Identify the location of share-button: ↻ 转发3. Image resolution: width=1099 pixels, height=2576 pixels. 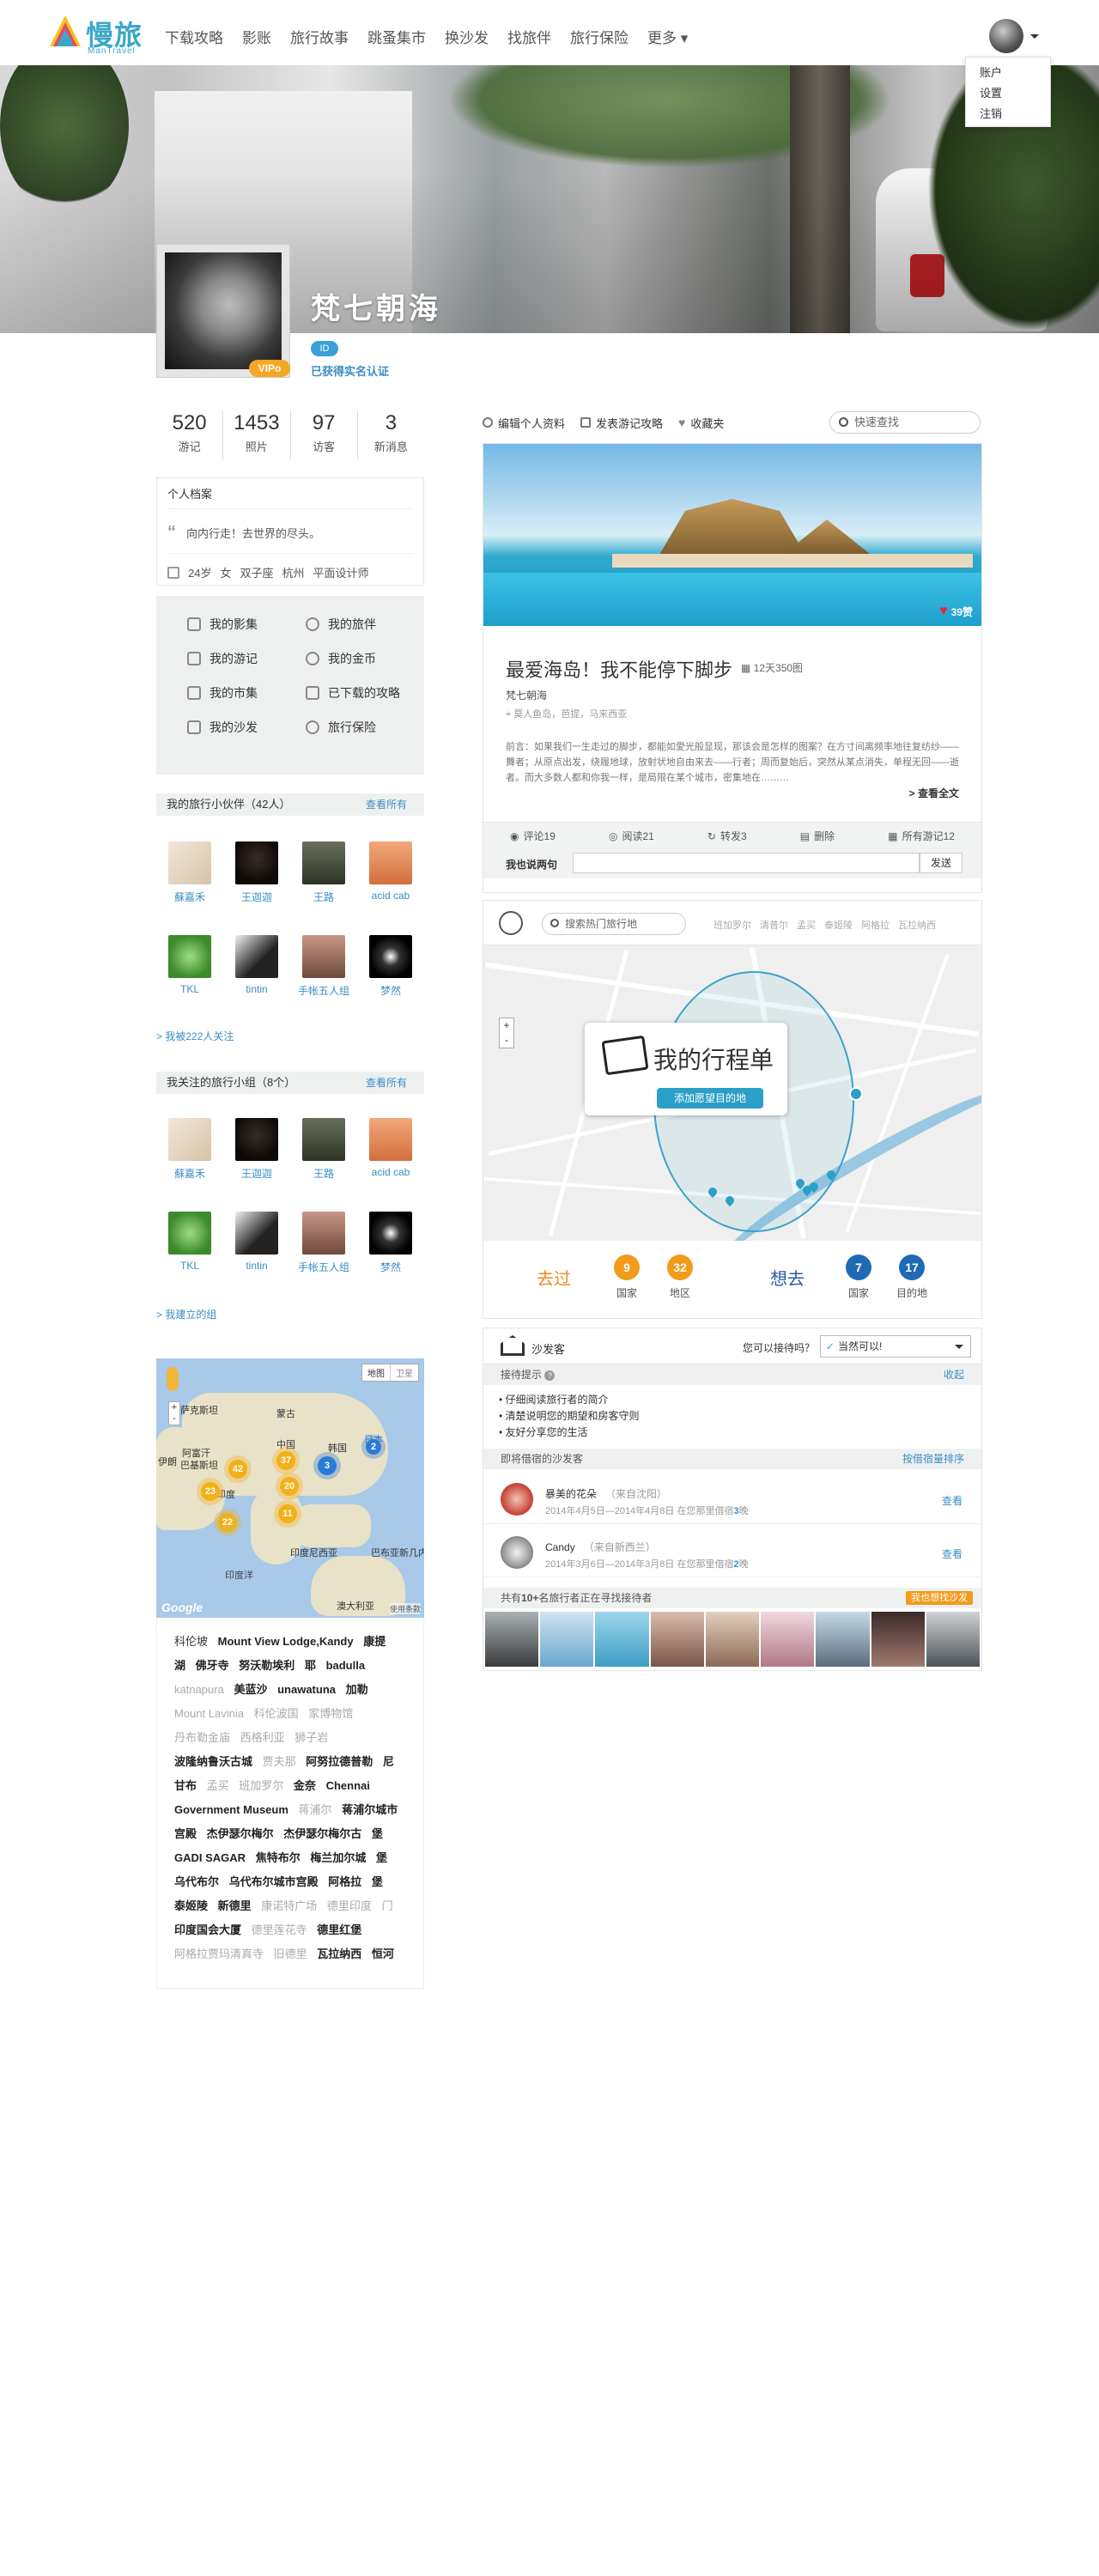
(727, 836).